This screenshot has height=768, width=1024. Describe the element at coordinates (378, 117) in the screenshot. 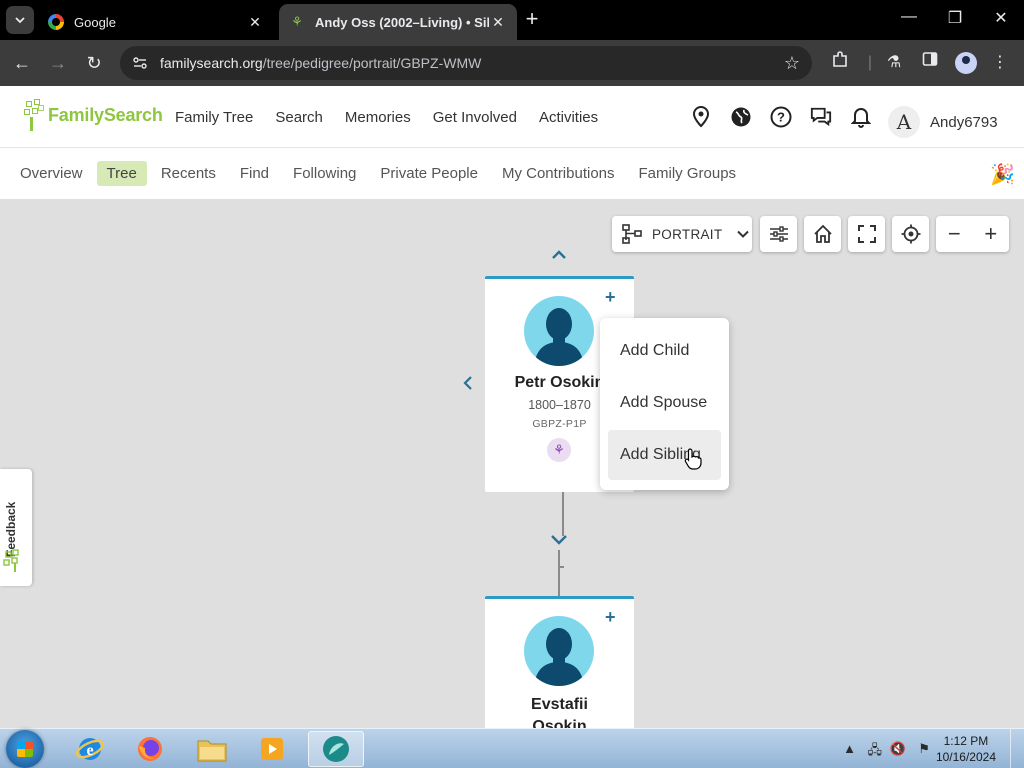

I see `nav-memories: Memories` at that location.